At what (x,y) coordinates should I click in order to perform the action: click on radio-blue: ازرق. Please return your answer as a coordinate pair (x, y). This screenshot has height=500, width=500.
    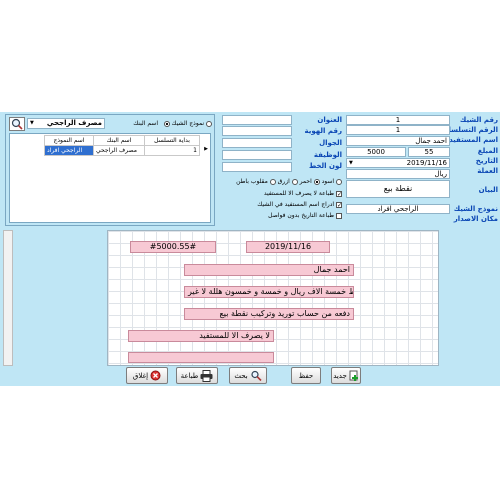
    Looking at the image, I should click on (279, 181).